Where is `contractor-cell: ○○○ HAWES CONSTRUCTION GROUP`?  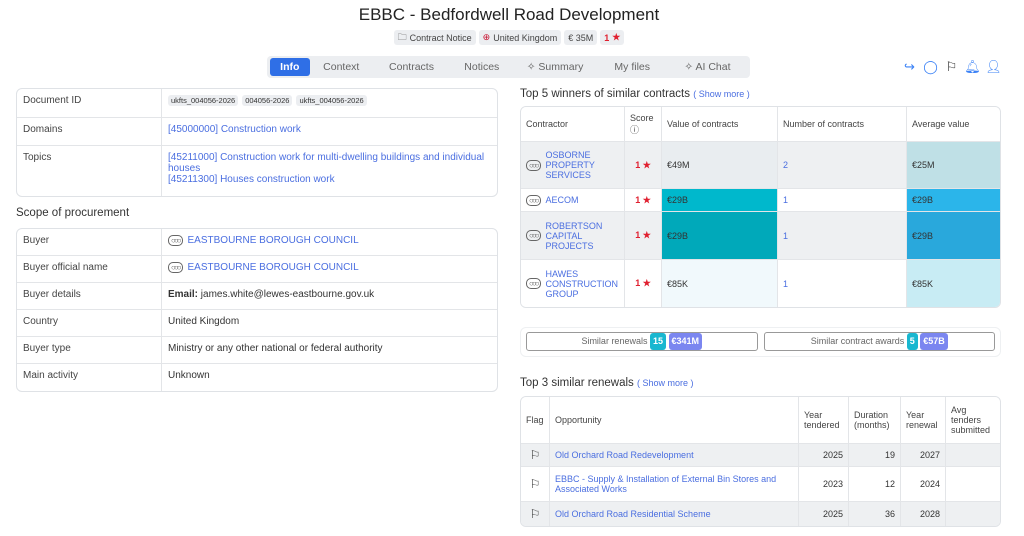 contractor-cell: ○○○ HAWES CONSTRUCTION GROUP is located at coordinates (573, 283).